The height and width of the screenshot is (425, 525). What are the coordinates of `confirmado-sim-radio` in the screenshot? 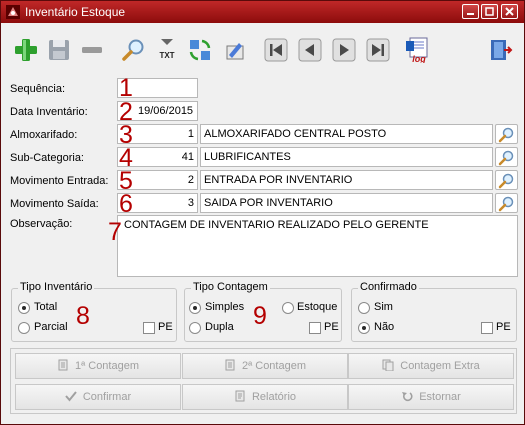 It's located at (364, 308).